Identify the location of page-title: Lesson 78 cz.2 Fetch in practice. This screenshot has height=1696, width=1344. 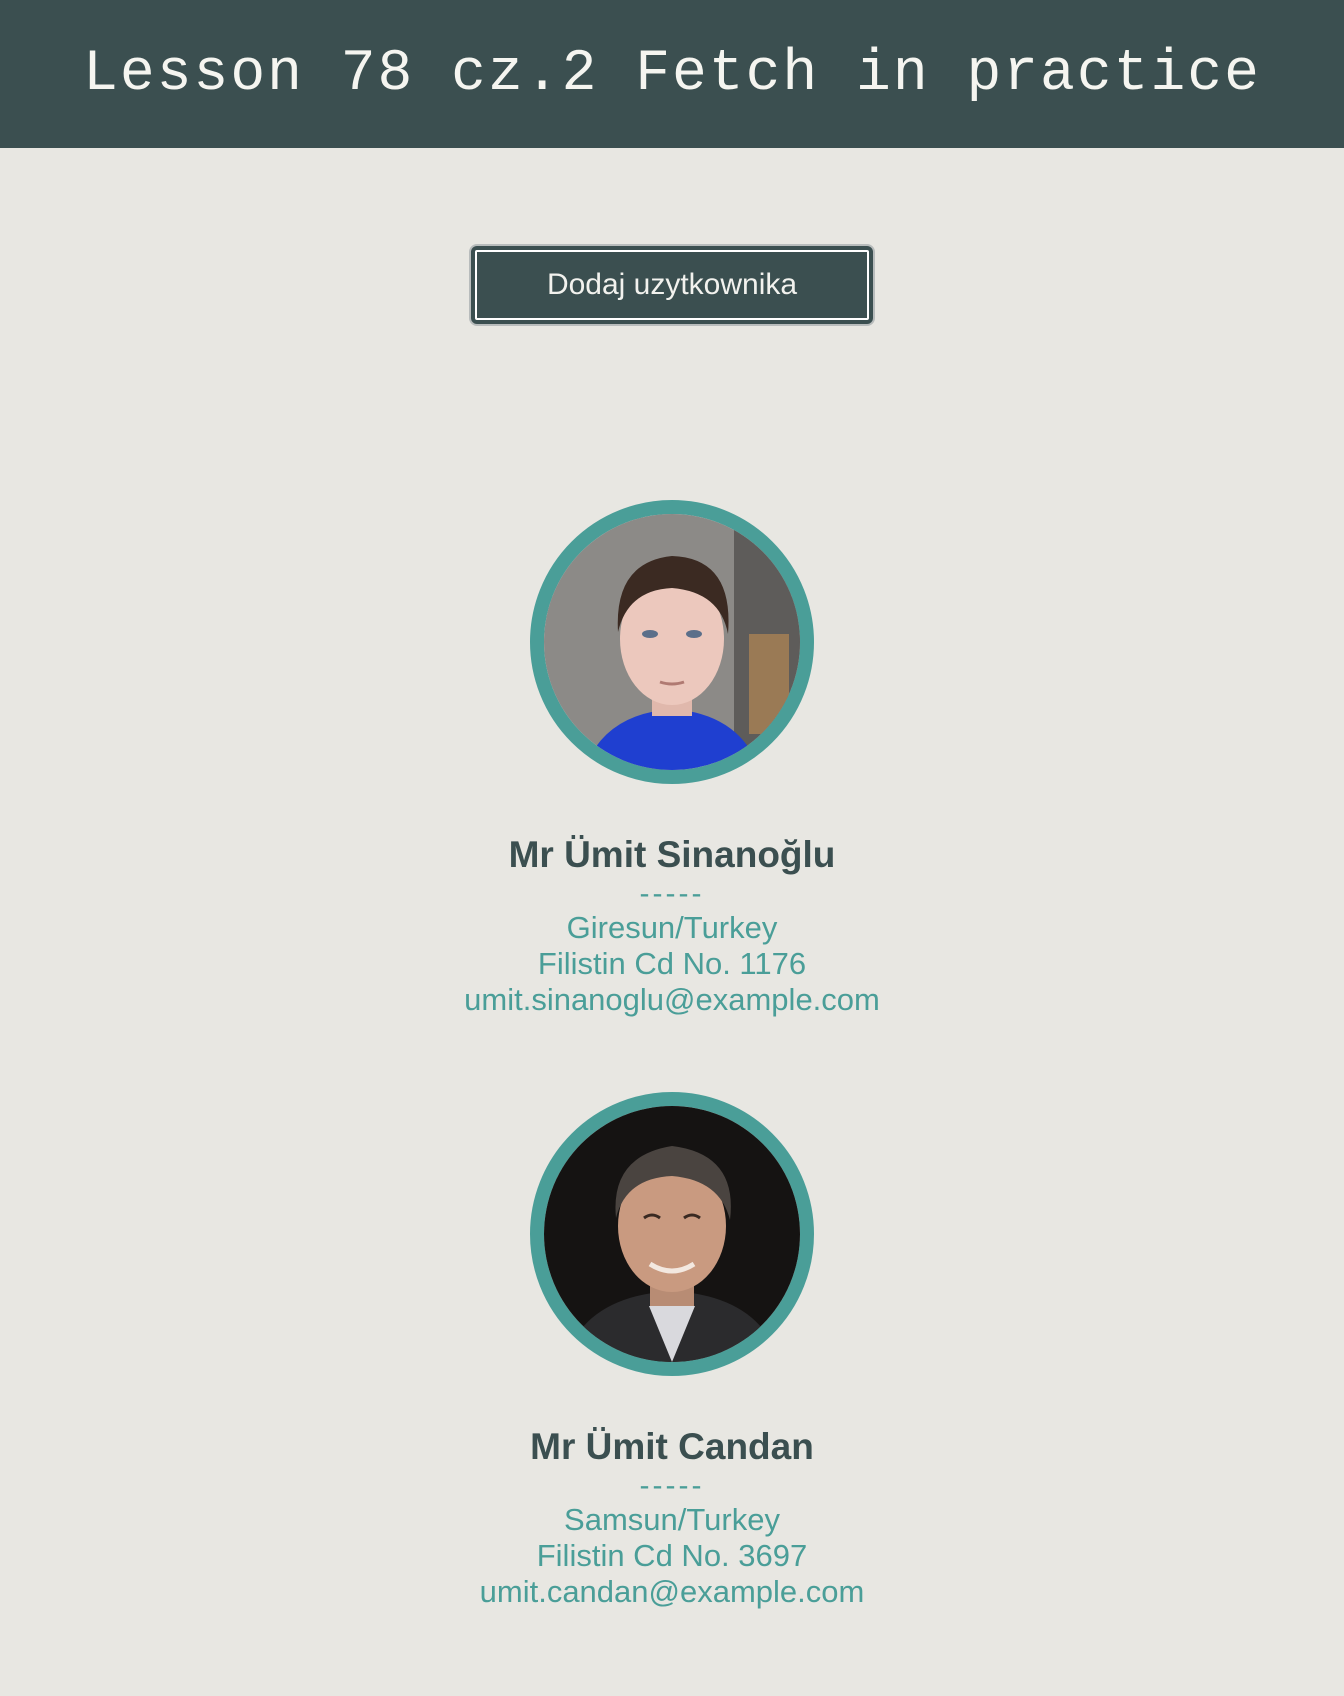
(672, 74).